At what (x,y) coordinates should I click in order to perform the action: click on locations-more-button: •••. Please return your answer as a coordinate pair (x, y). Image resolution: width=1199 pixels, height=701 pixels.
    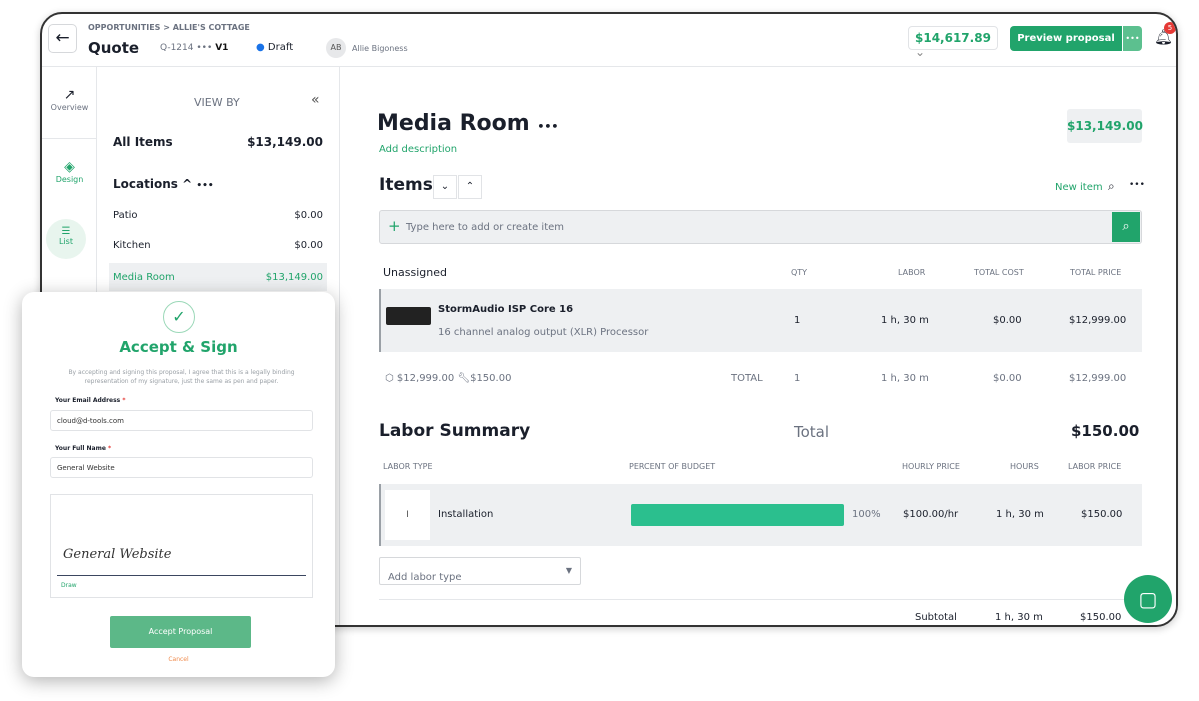
    Looking at the image, I should click on (204, 186).